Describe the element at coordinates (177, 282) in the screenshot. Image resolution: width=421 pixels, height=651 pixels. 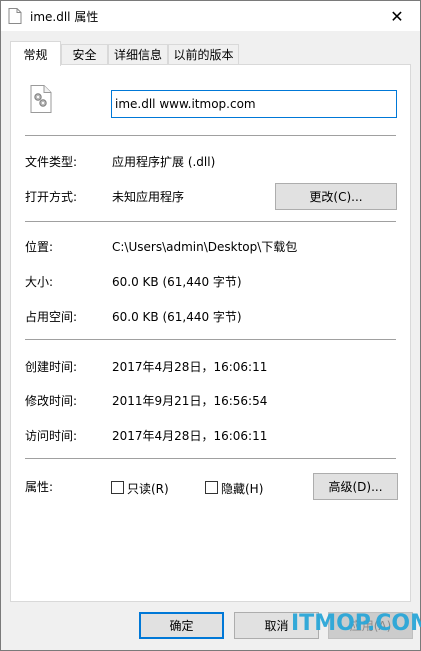
I see `size-value: 60.0 KB (61,440 字节)` at that location.